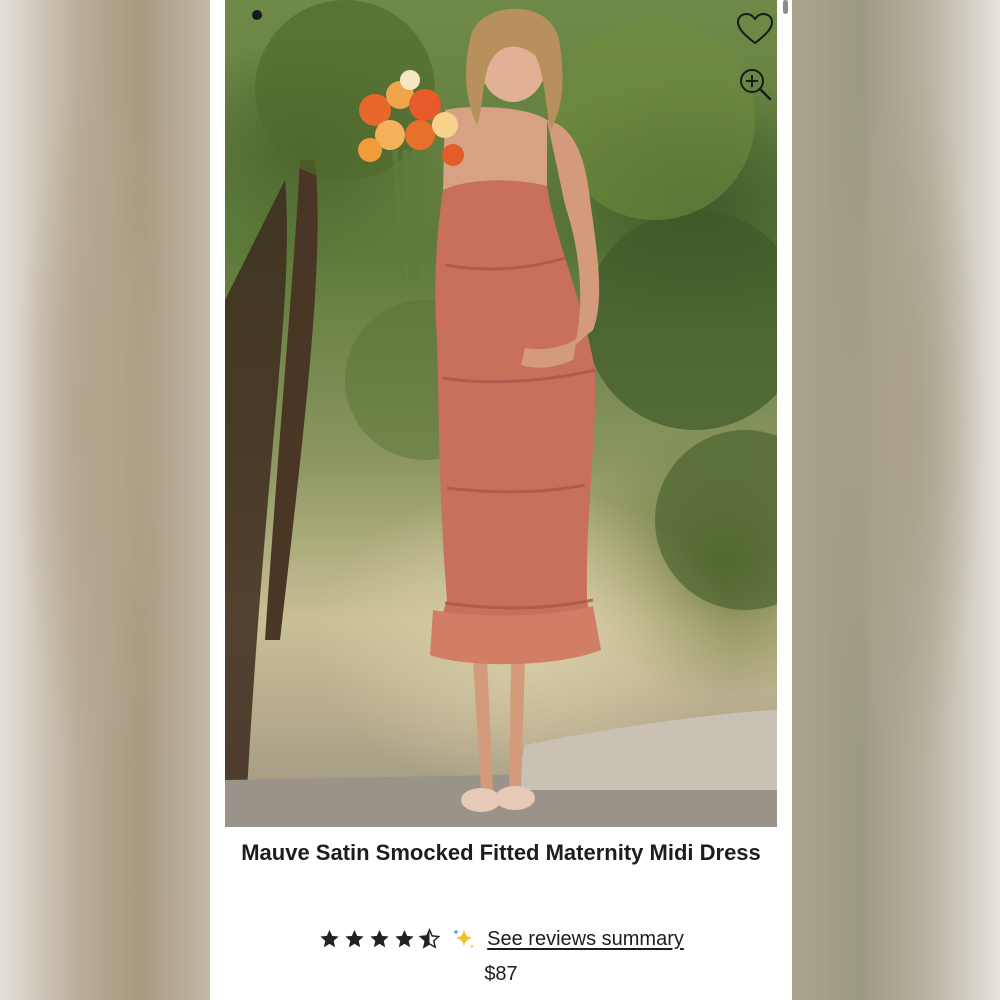  I want to click on sparkle-icon, so click(464, 939).